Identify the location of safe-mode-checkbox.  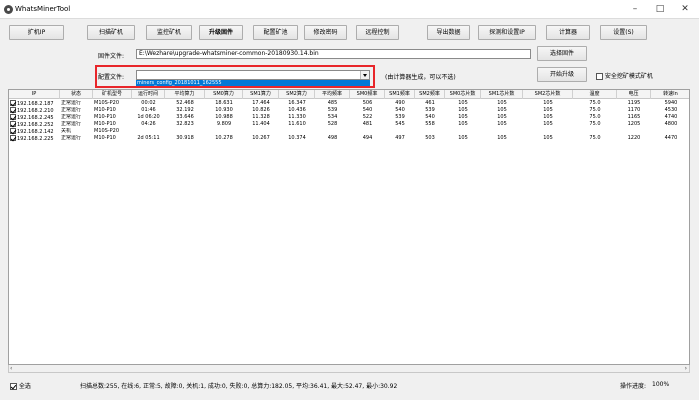
(599, 76).